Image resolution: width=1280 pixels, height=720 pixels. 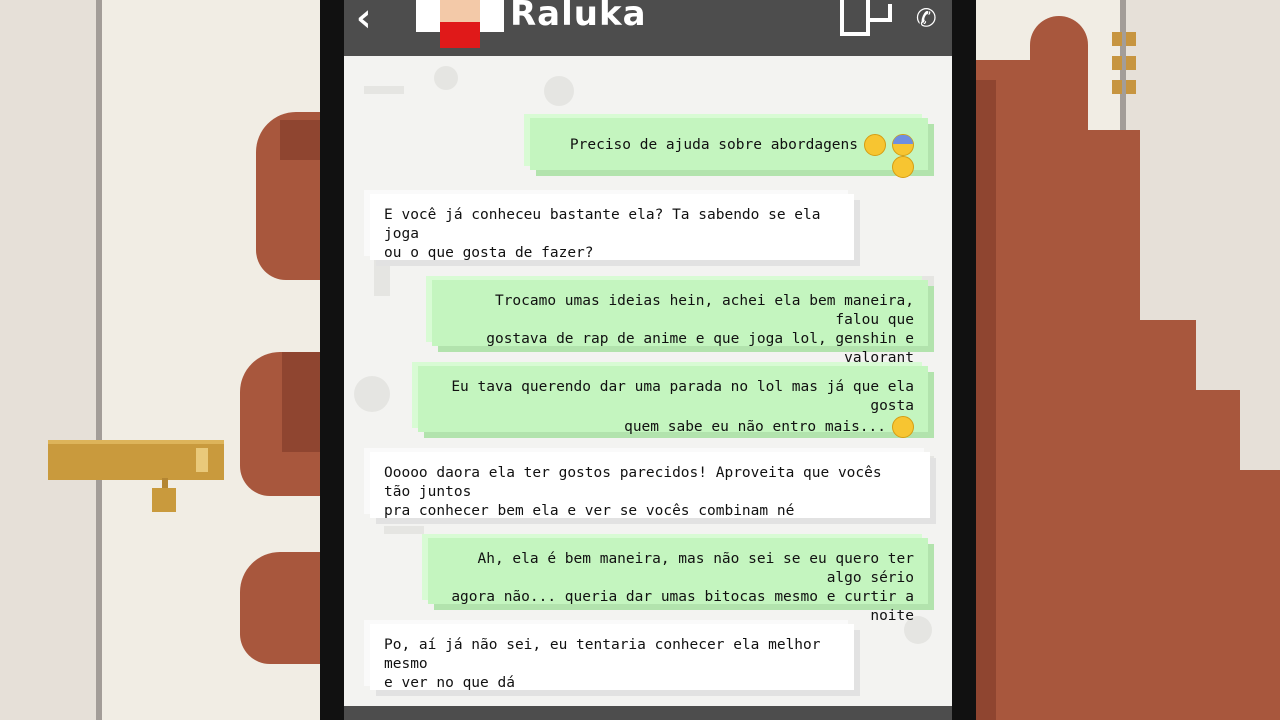 What do you see at coordinates (903, 145) in the screenshot?
I see `screaming-face-icon` at bounding box center [903, 145].